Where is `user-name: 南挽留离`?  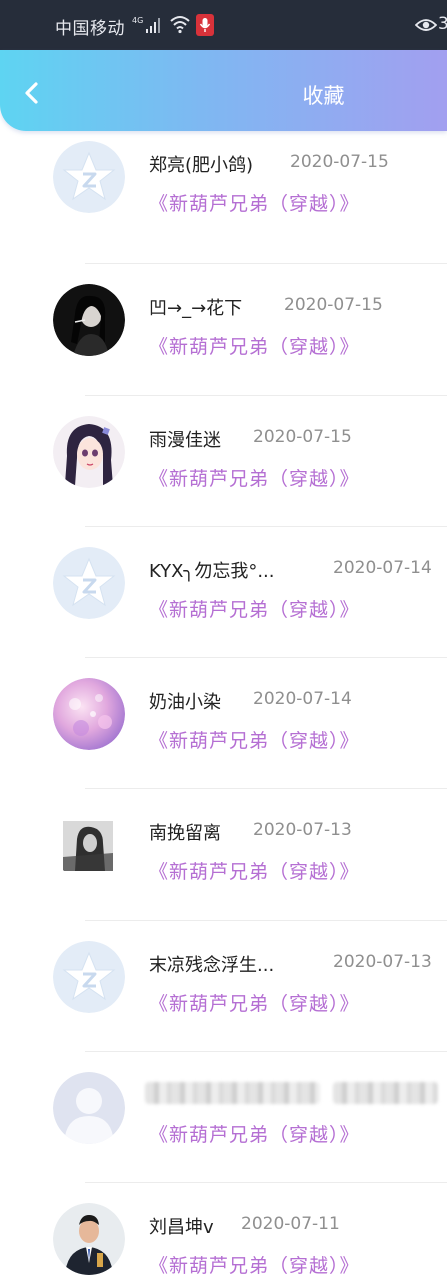 user-name: 南挽留离 is located at coordinates (185, 832).